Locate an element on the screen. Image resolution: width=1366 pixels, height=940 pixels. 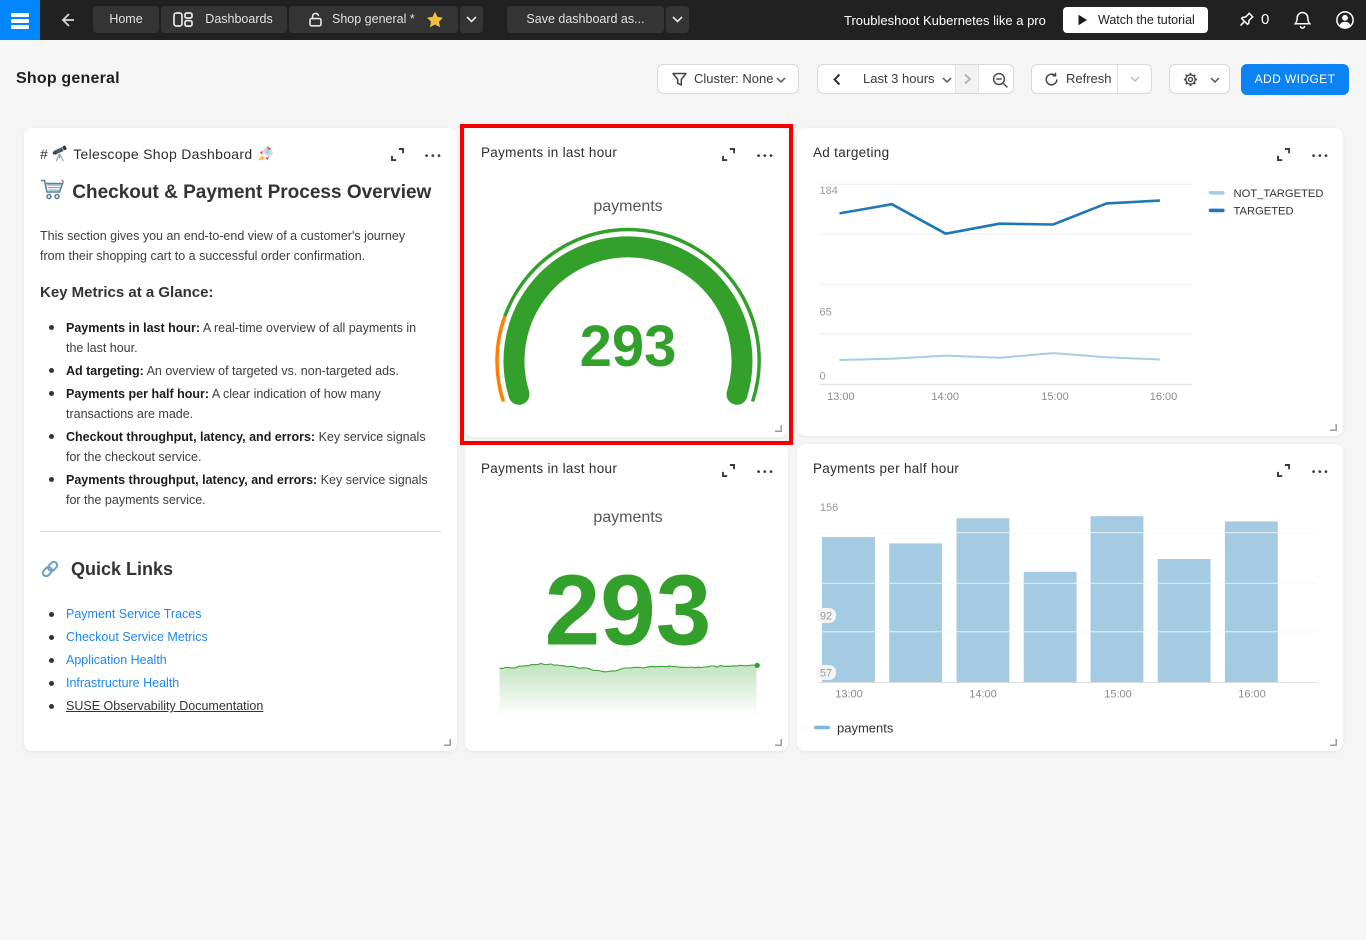
svg-text: 0 is located at coordinates (823, 377).